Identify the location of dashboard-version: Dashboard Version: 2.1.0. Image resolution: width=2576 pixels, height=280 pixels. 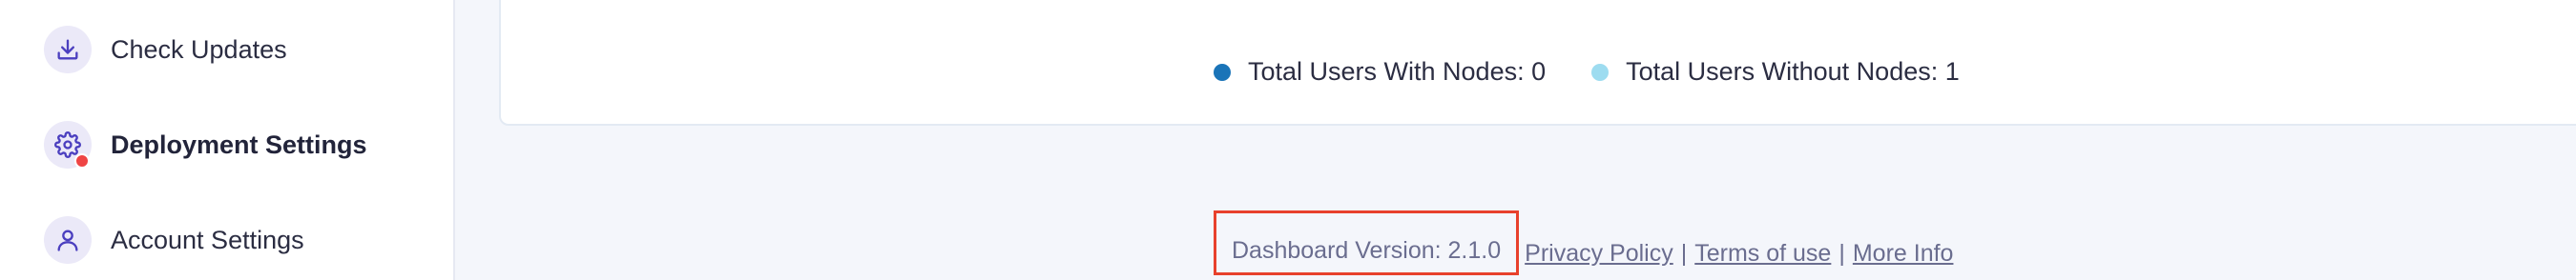
(1367, 242).